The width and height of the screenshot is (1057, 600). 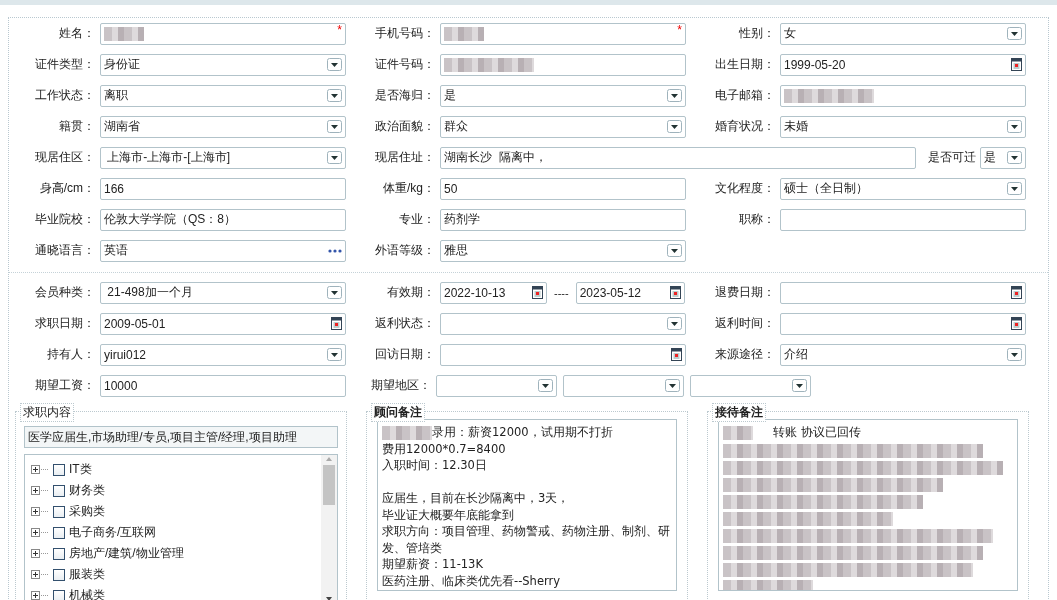 I want to click on field-label: 证件类型：, so click(x=65, y=64).